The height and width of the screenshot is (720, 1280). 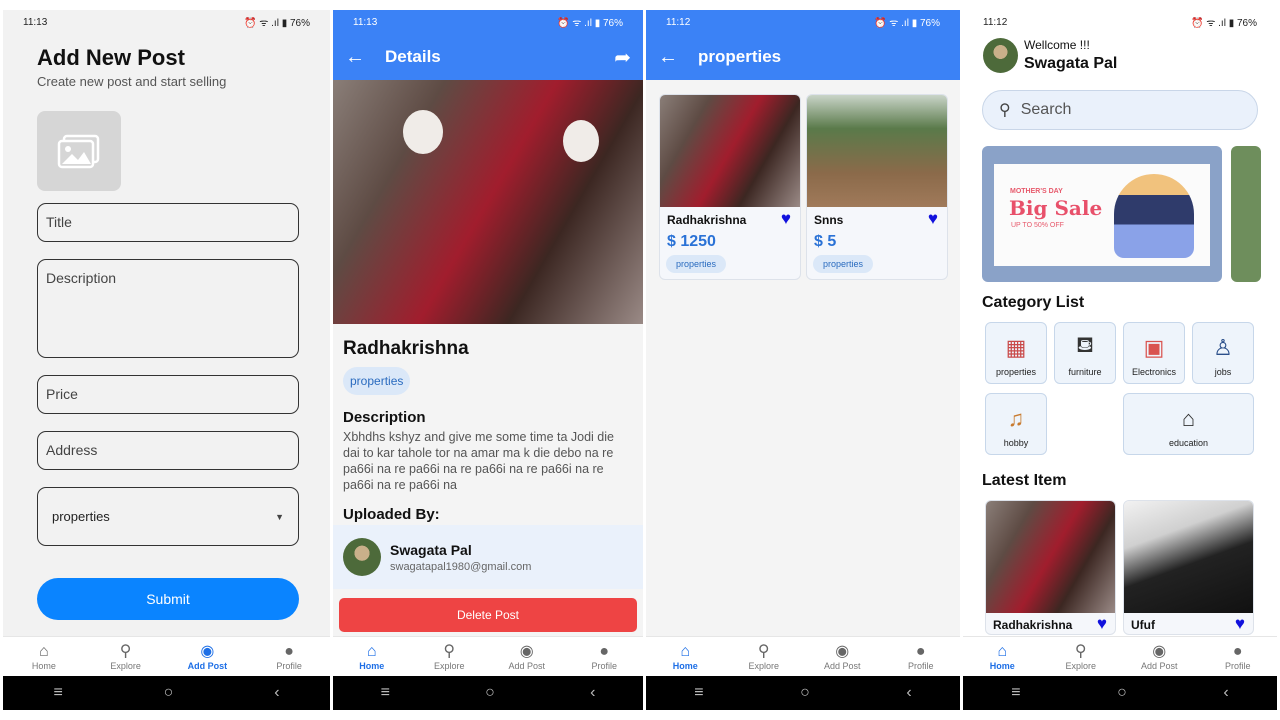 I want to click on share-icon: ➦, so click(x=622, y=57).